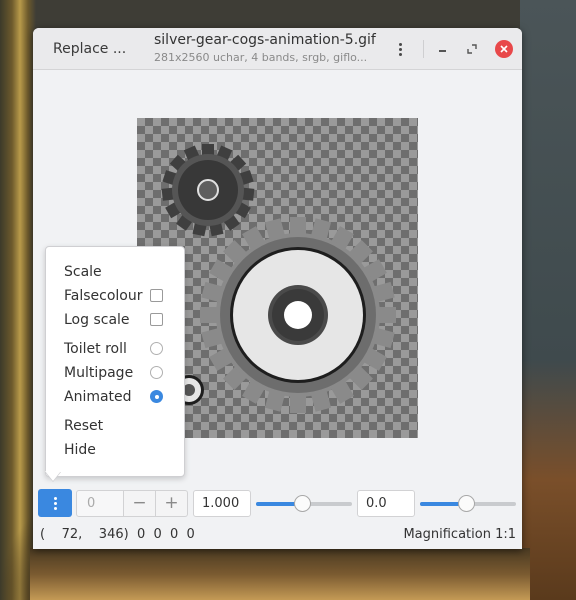  I want to click on minimize-icon, so click(442, 51).